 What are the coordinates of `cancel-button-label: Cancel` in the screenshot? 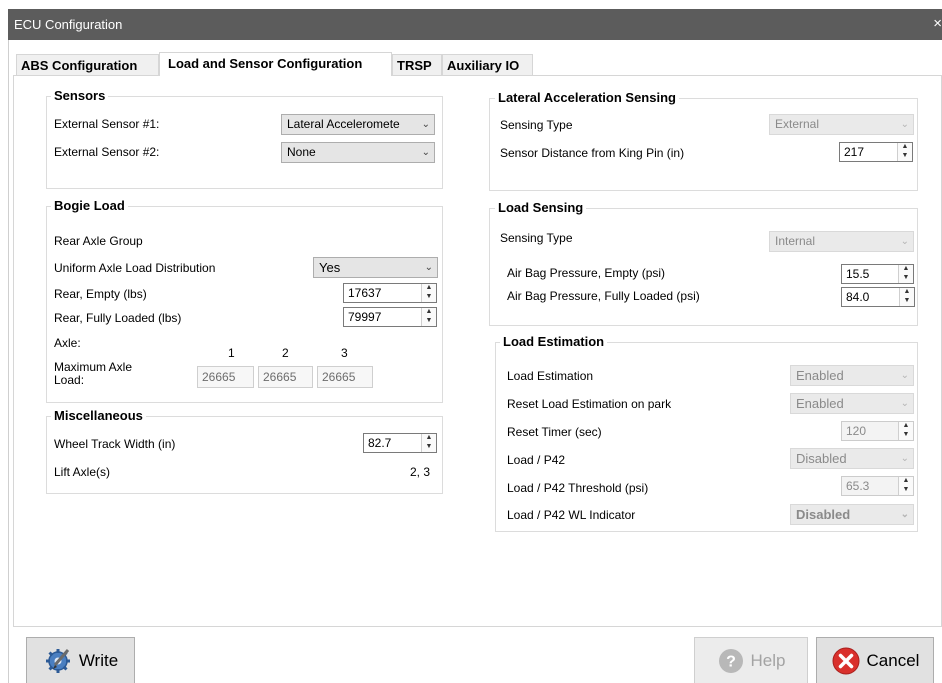 It's located at (893, 660).